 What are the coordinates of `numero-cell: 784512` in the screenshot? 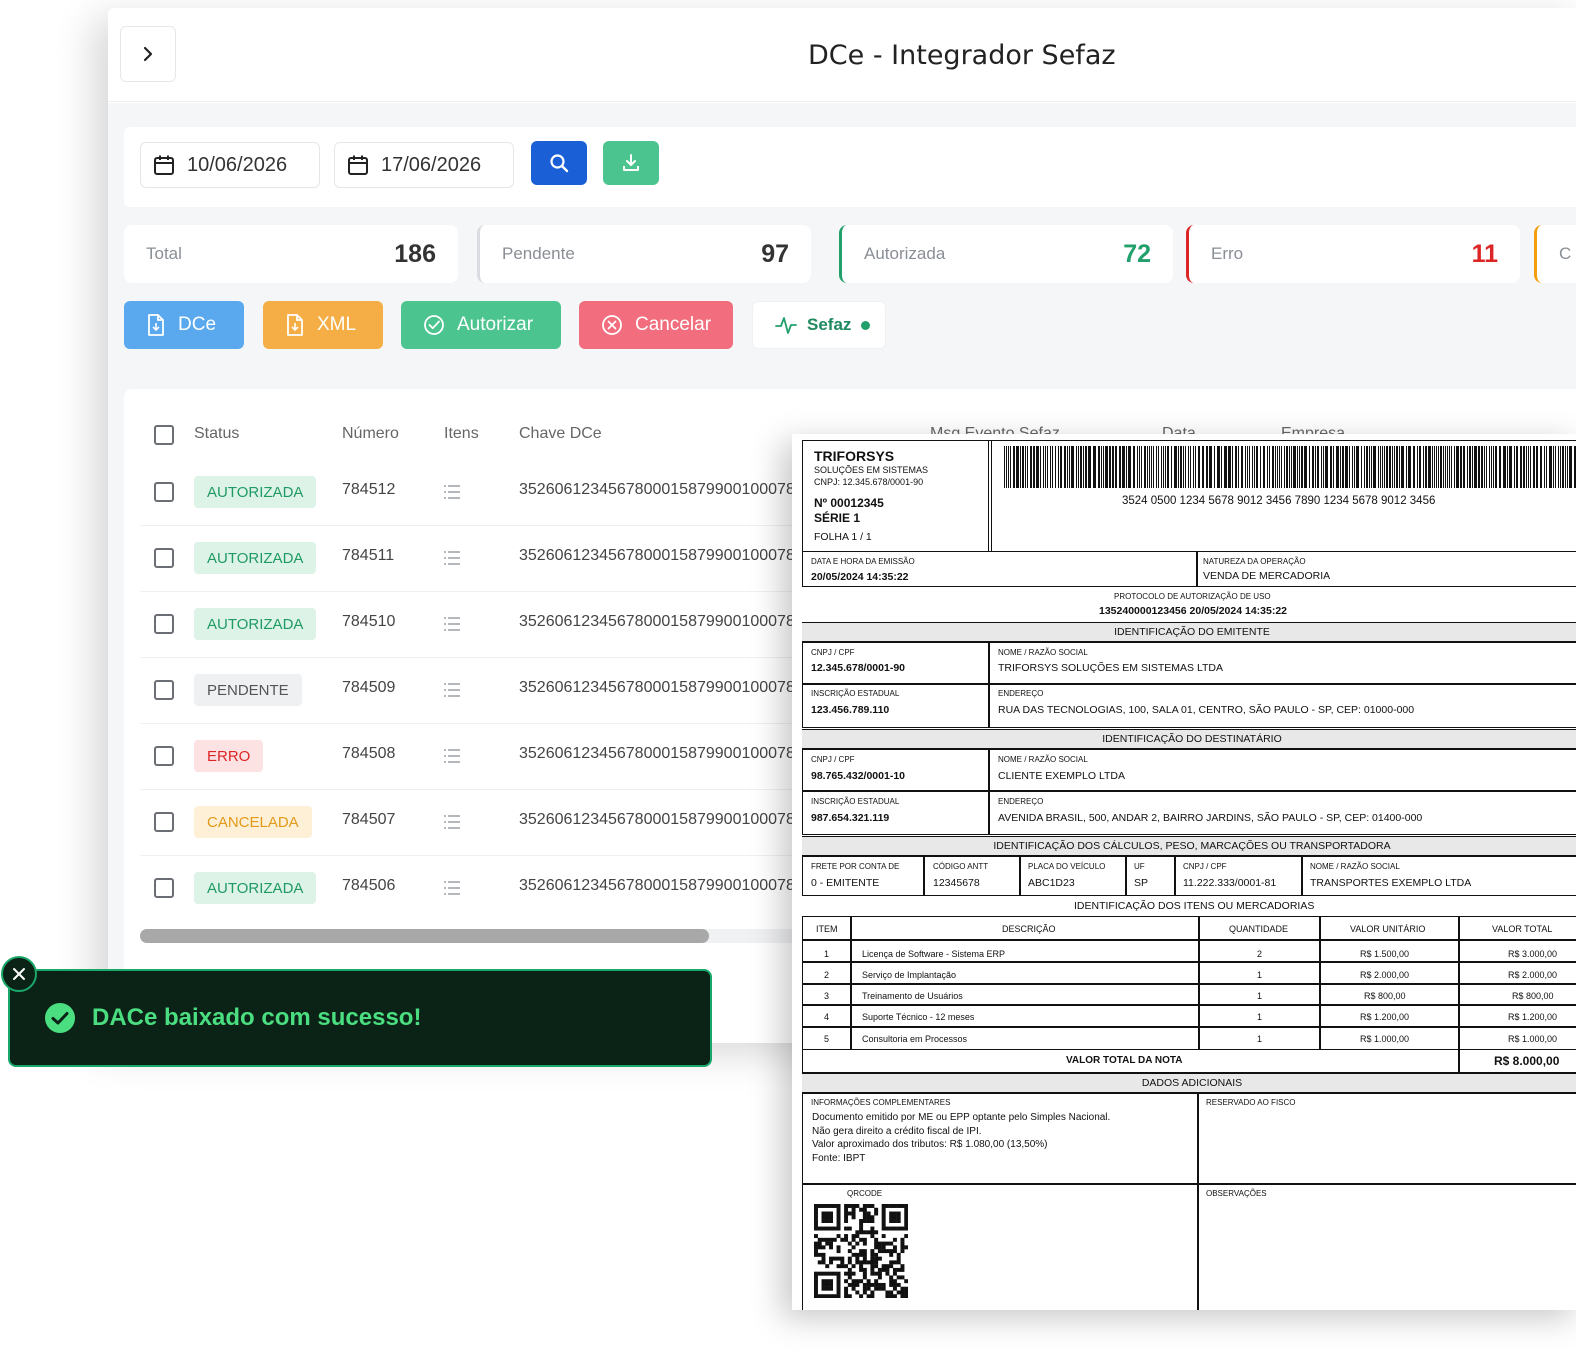 It's located at (369, 489).